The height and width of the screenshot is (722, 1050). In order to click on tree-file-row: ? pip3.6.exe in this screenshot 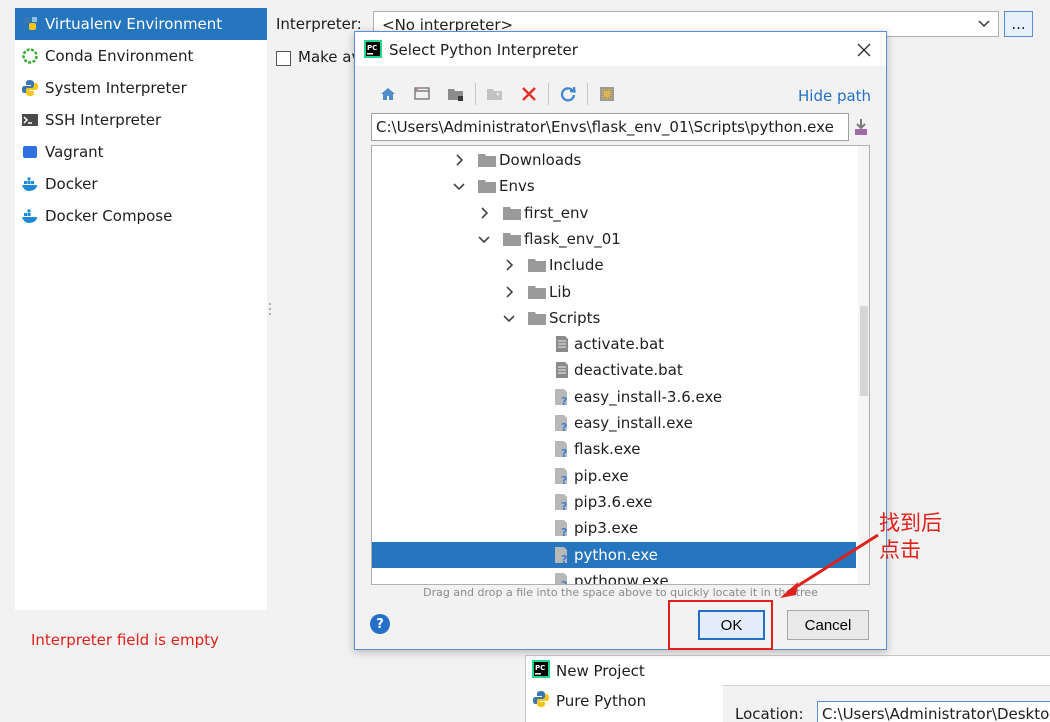, I will do `click(614, 502)`.